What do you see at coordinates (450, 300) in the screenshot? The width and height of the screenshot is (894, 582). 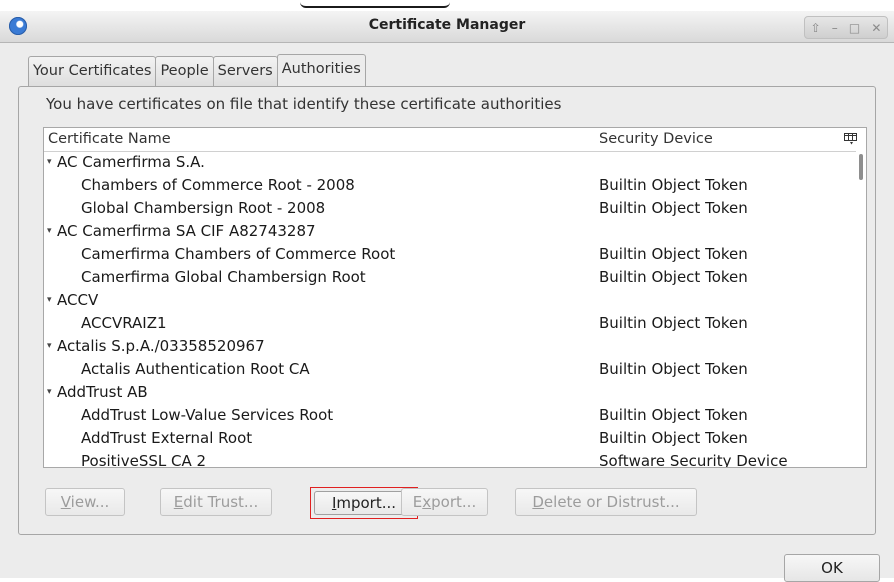 I see `tree-group-row: ▾ ACCV` at bounding box center [450, 300].